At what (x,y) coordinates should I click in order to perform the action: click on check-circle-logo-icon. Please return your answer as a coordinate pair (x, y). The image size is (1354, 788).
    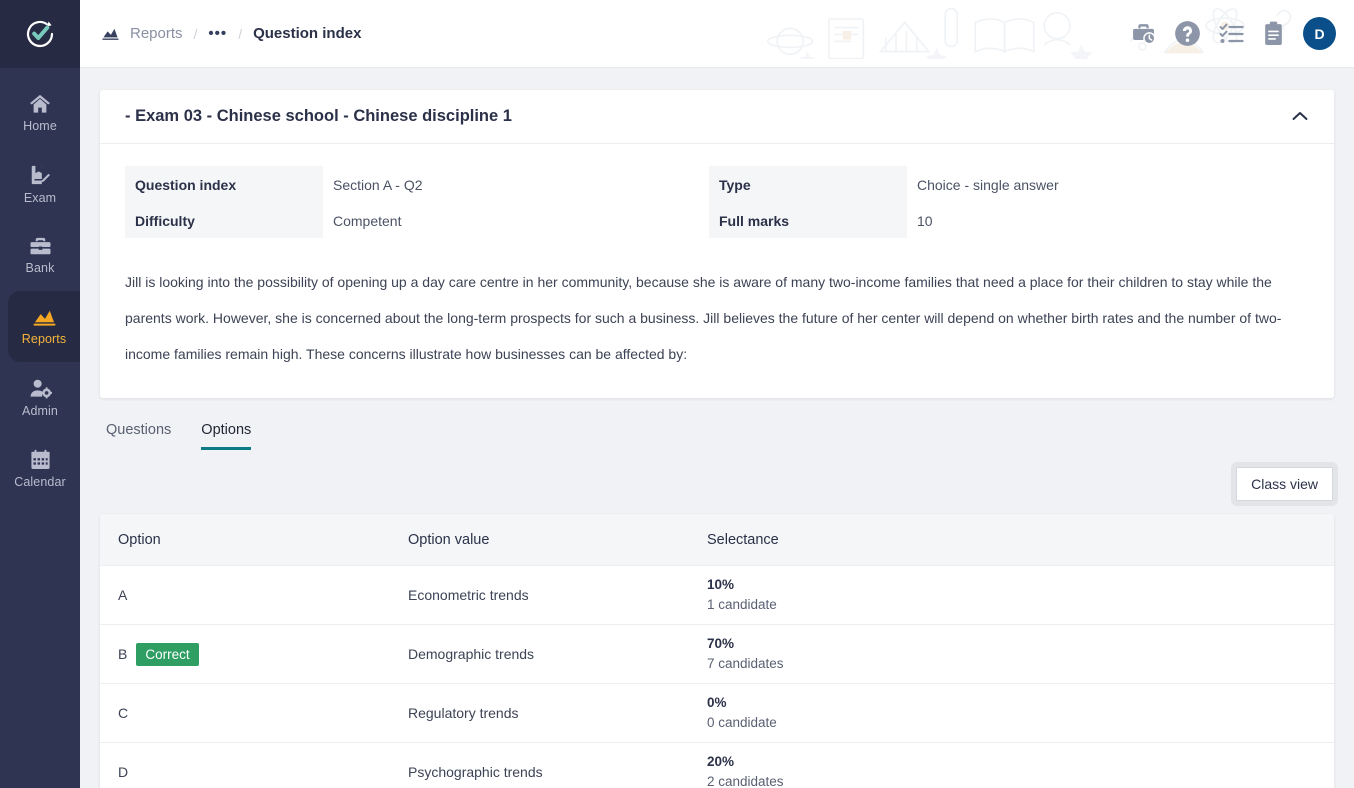
    Looking at the image, I should click on (40, 34).